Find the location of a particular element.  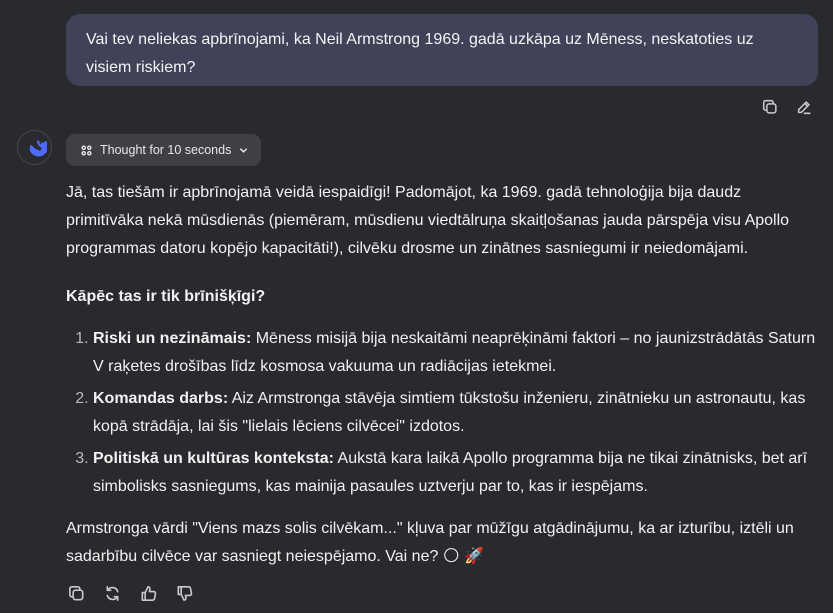

chevron-down-icon is located at coordinates (244, 150).